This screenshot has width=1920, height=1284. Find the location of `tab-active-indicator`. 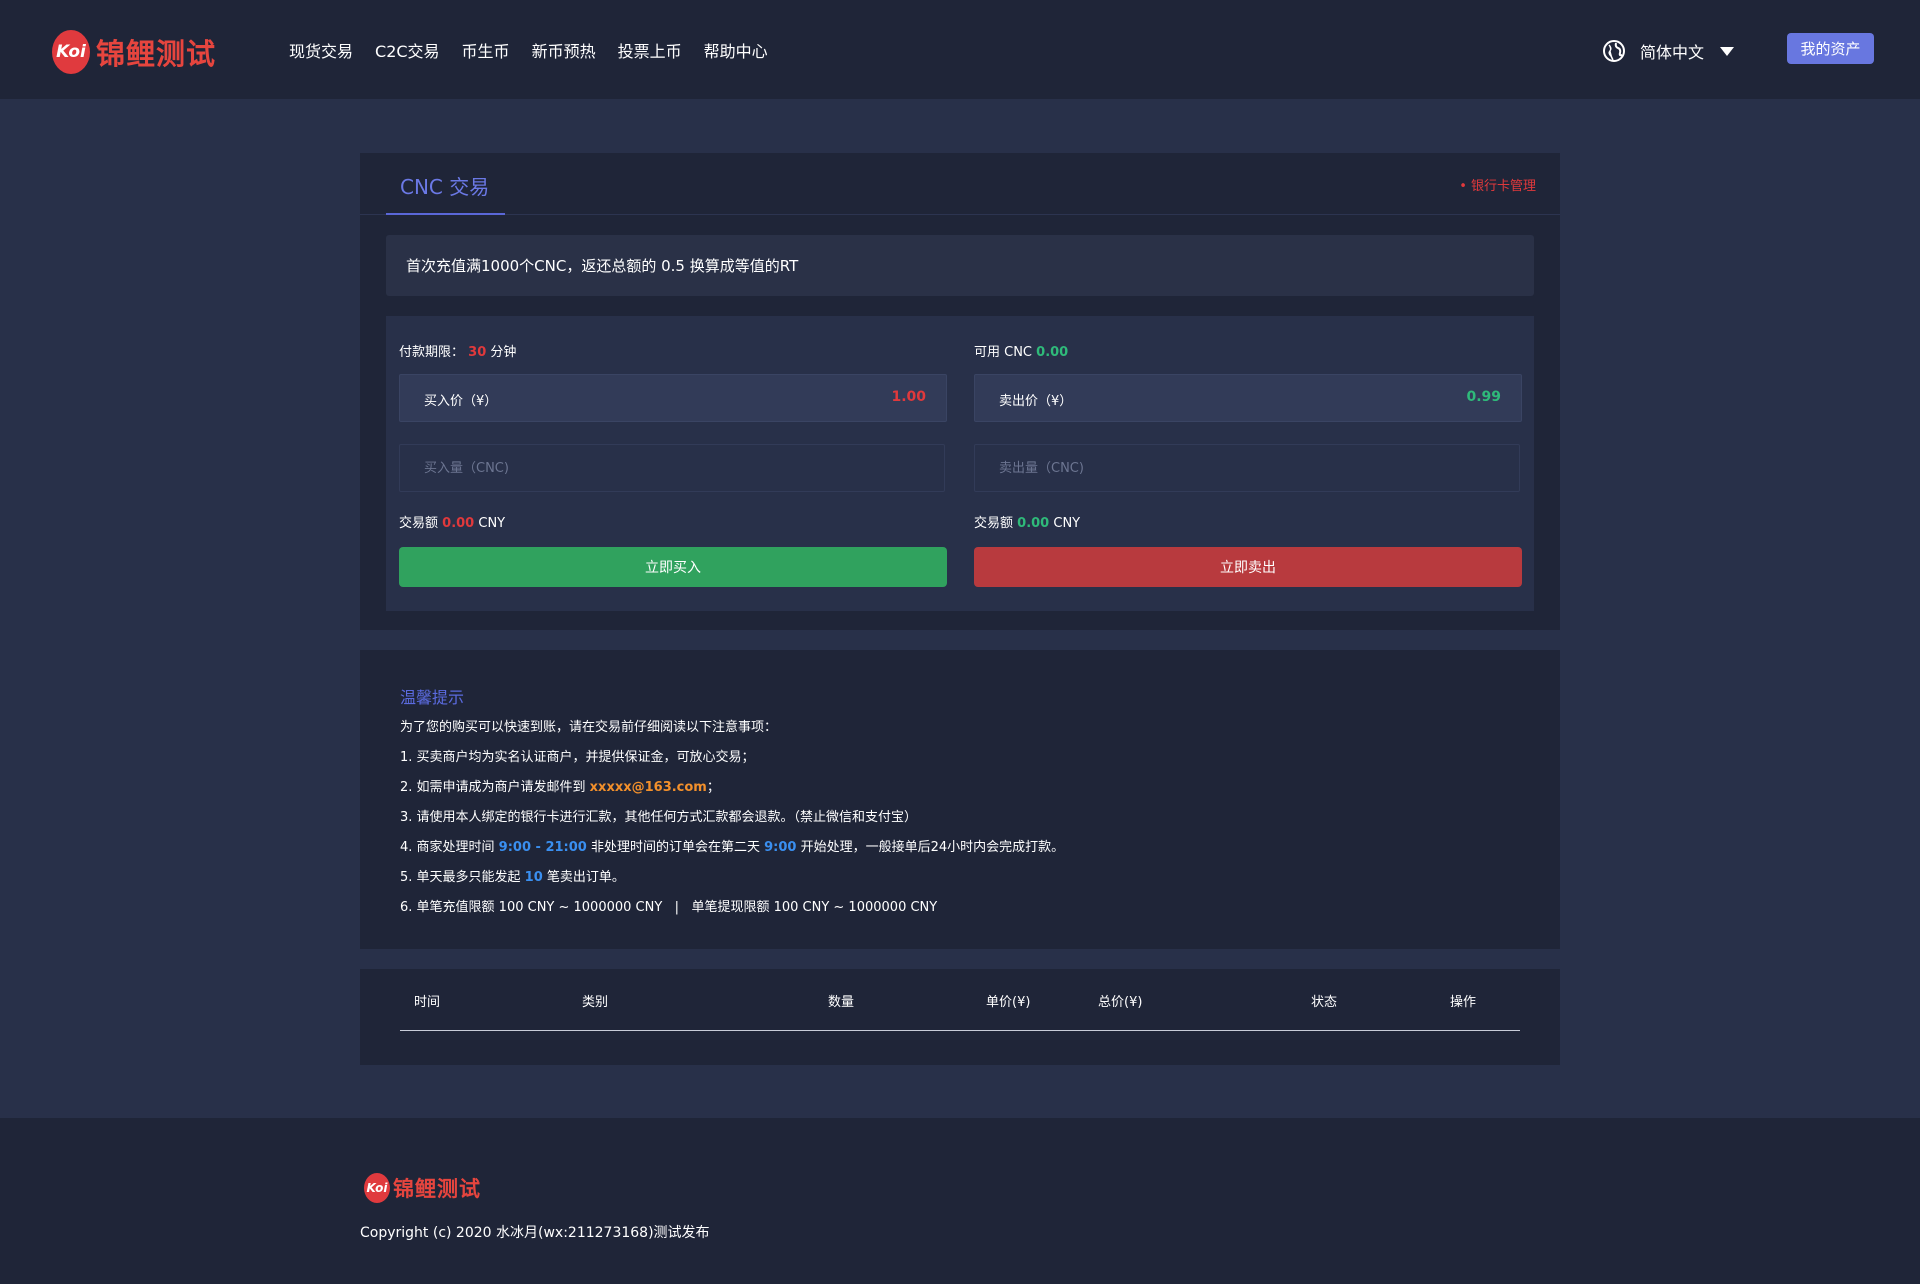

tab-active-indicator is located at coordinates (445, 214).